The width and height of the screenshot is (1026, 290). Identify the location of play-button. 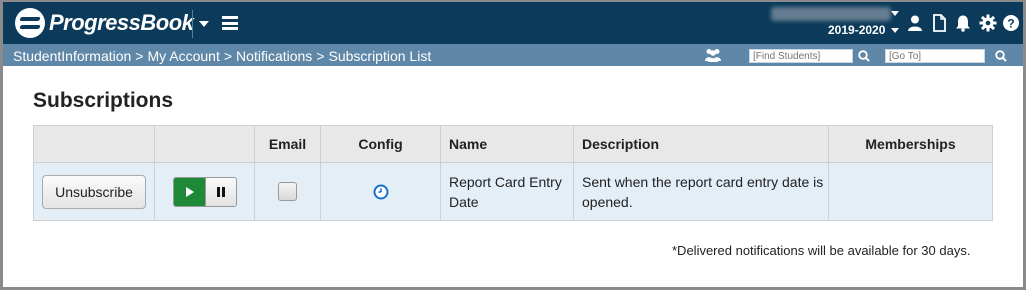
(189, 191).